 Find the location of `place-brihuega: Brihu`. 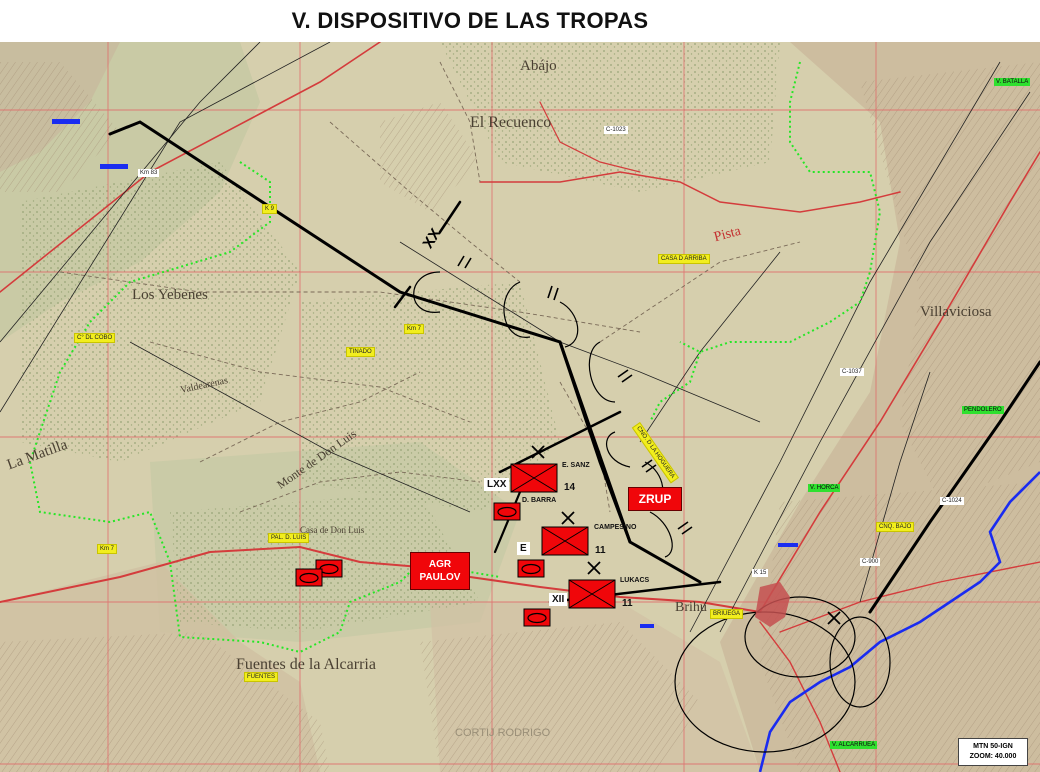

place-brihuega: Brihu is located at coordinates (691, 607).